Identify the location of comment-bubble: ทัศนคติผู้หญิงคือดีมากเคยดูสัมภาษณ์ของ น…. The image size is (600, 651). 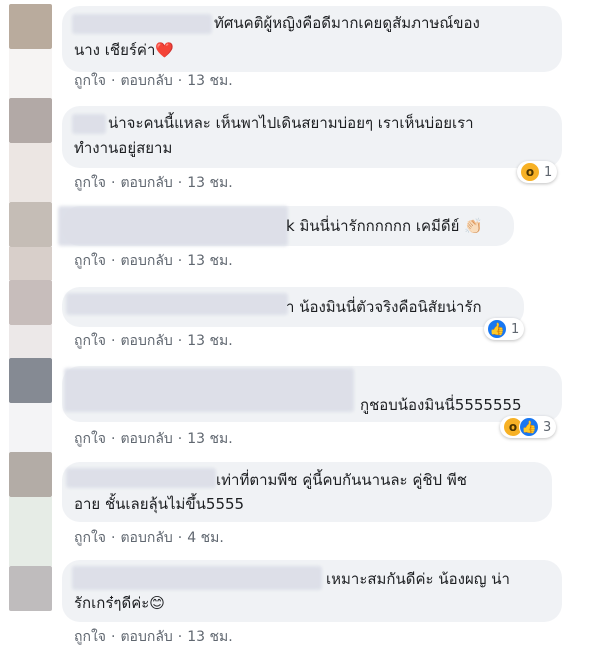
(312, 39).